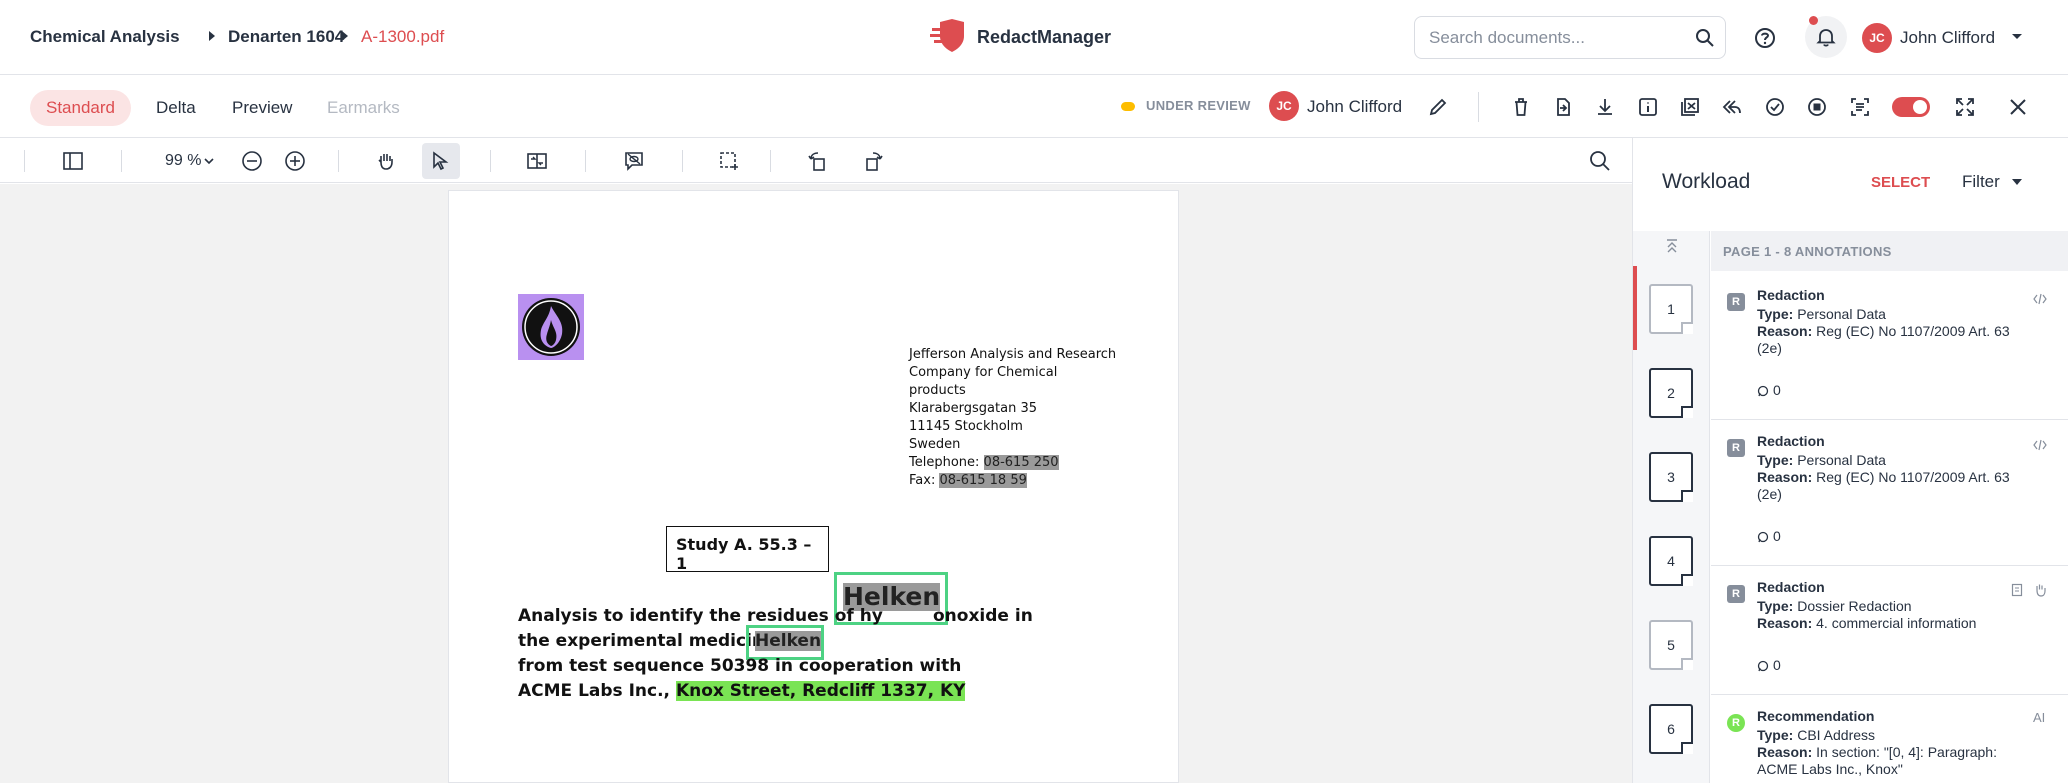 The image size is (2068, 783). What do you see at coordinates (105, 37) in the screenshot?
I see `breadcrumb-dossier-template: Chemical Analysis` at bounding box center [105, 37].